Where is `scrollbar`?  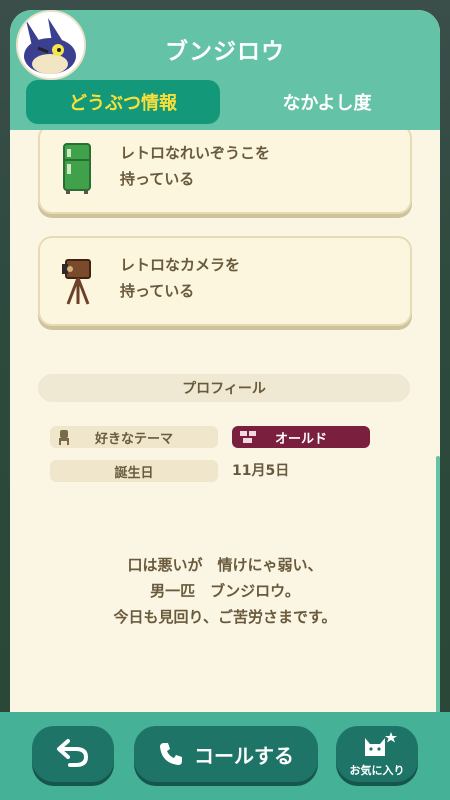 scrollbar is located at coordinates (438, 588).